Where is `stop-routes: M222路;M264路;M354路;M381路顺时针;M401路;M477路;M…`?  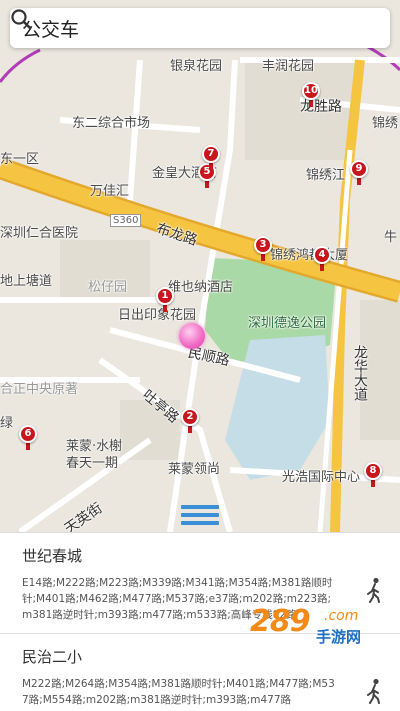 stop-routes: M222路;M264路;M354路;M381路顺时针;M401路;M477路;M… is located at coordinates (178, 692).